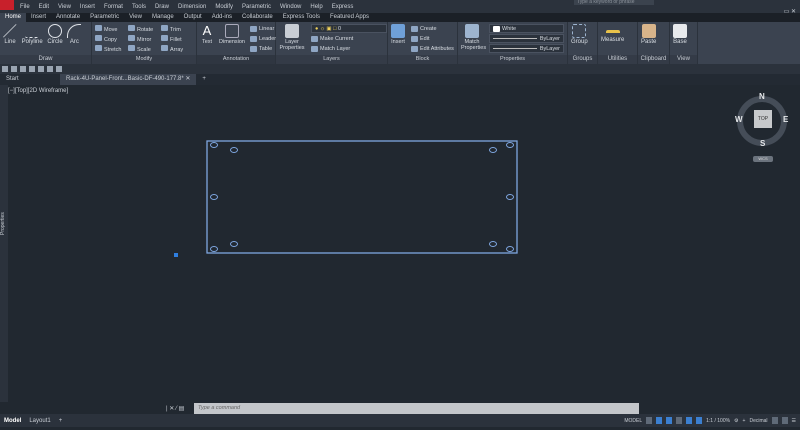 Image resolution: width=800 pixels, height=430 pixels. What do you see at coordinates (744, 421) in the screenshot?
I see `plus-icon: +` at bounding box center [744, 421].